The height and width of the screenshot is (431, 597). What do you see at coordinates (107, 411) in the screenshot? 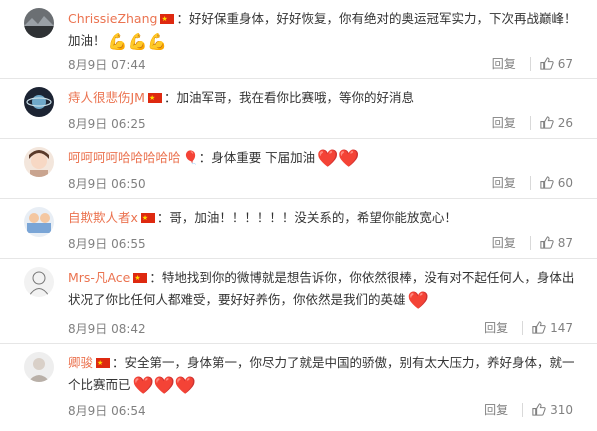
I see `comment-time: 8月9日 06:54` at bounding box center [107, 411].